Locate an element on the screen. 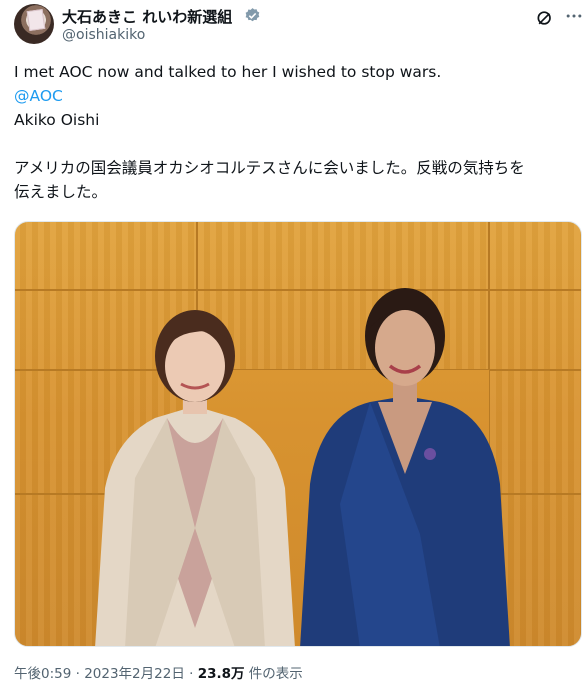  avatar-sticker is located at coordinates (36, 20).